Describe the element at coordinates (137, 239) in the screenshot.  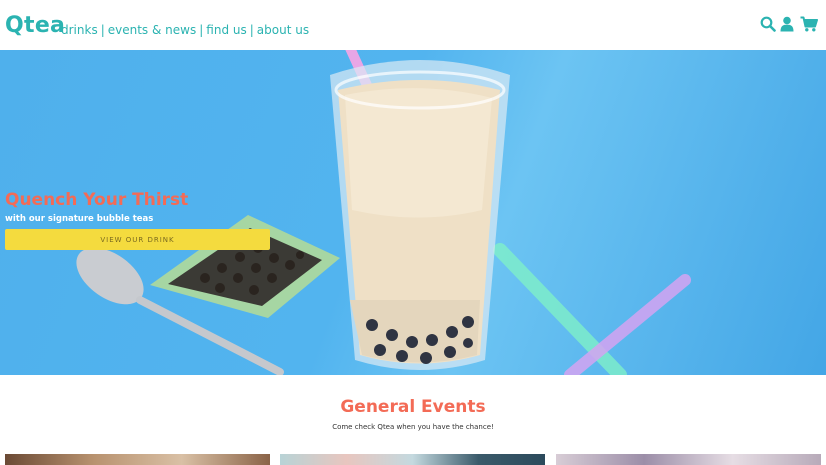
I see `view-drink-button: VIEW OUR DRINK` at that location.